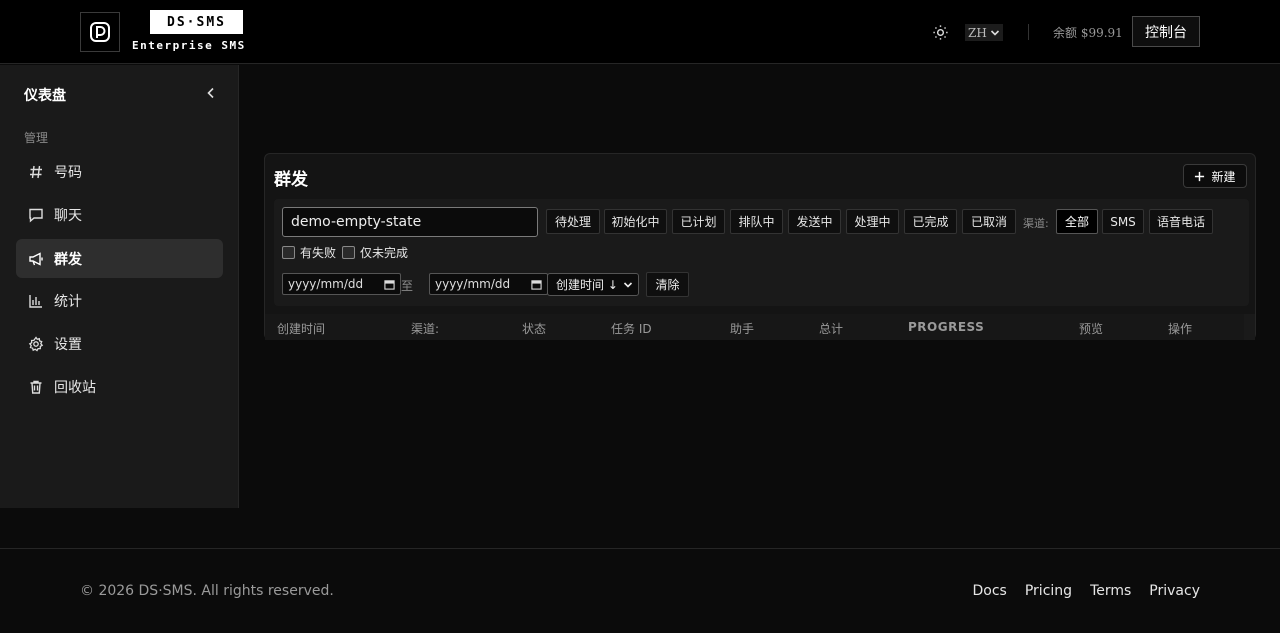 The width and height of the screenshot is (1280, 633). Describe the element at coordinates (872, 221) in the screenshot. I see `status-filter-processing: 处理中` at that location.